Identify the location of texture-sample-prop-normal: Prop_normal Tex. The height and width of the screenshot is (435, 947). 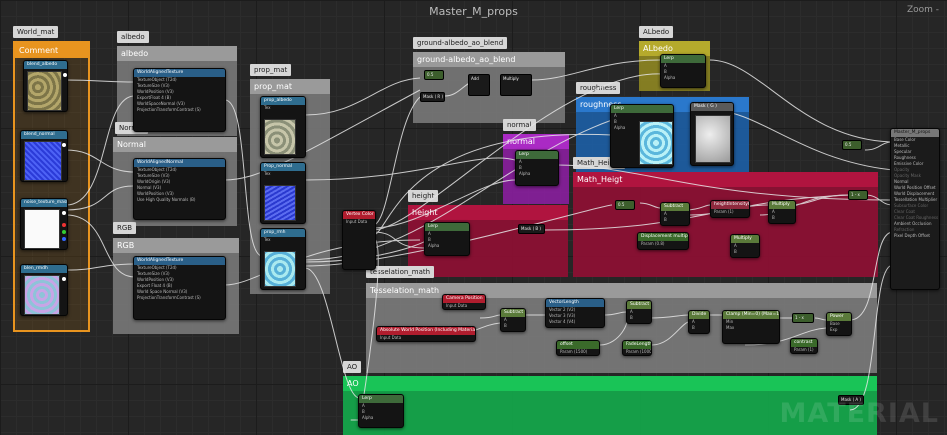
(283, 193).